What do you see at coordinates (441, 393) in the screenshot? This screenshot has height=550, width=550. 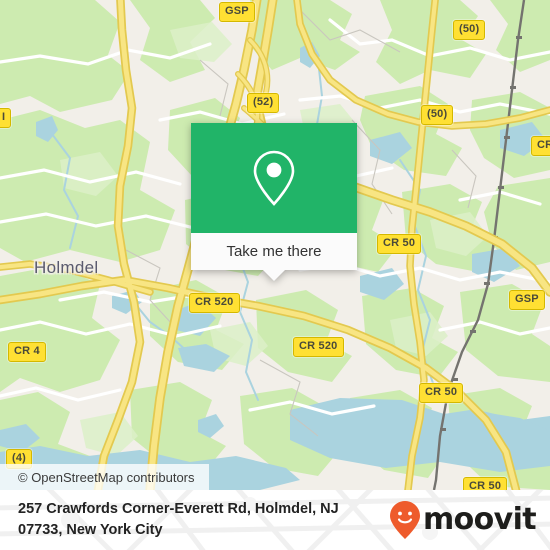 I see `road-shield-cr50-lower: CR 50` at bounding box center [441, 393].